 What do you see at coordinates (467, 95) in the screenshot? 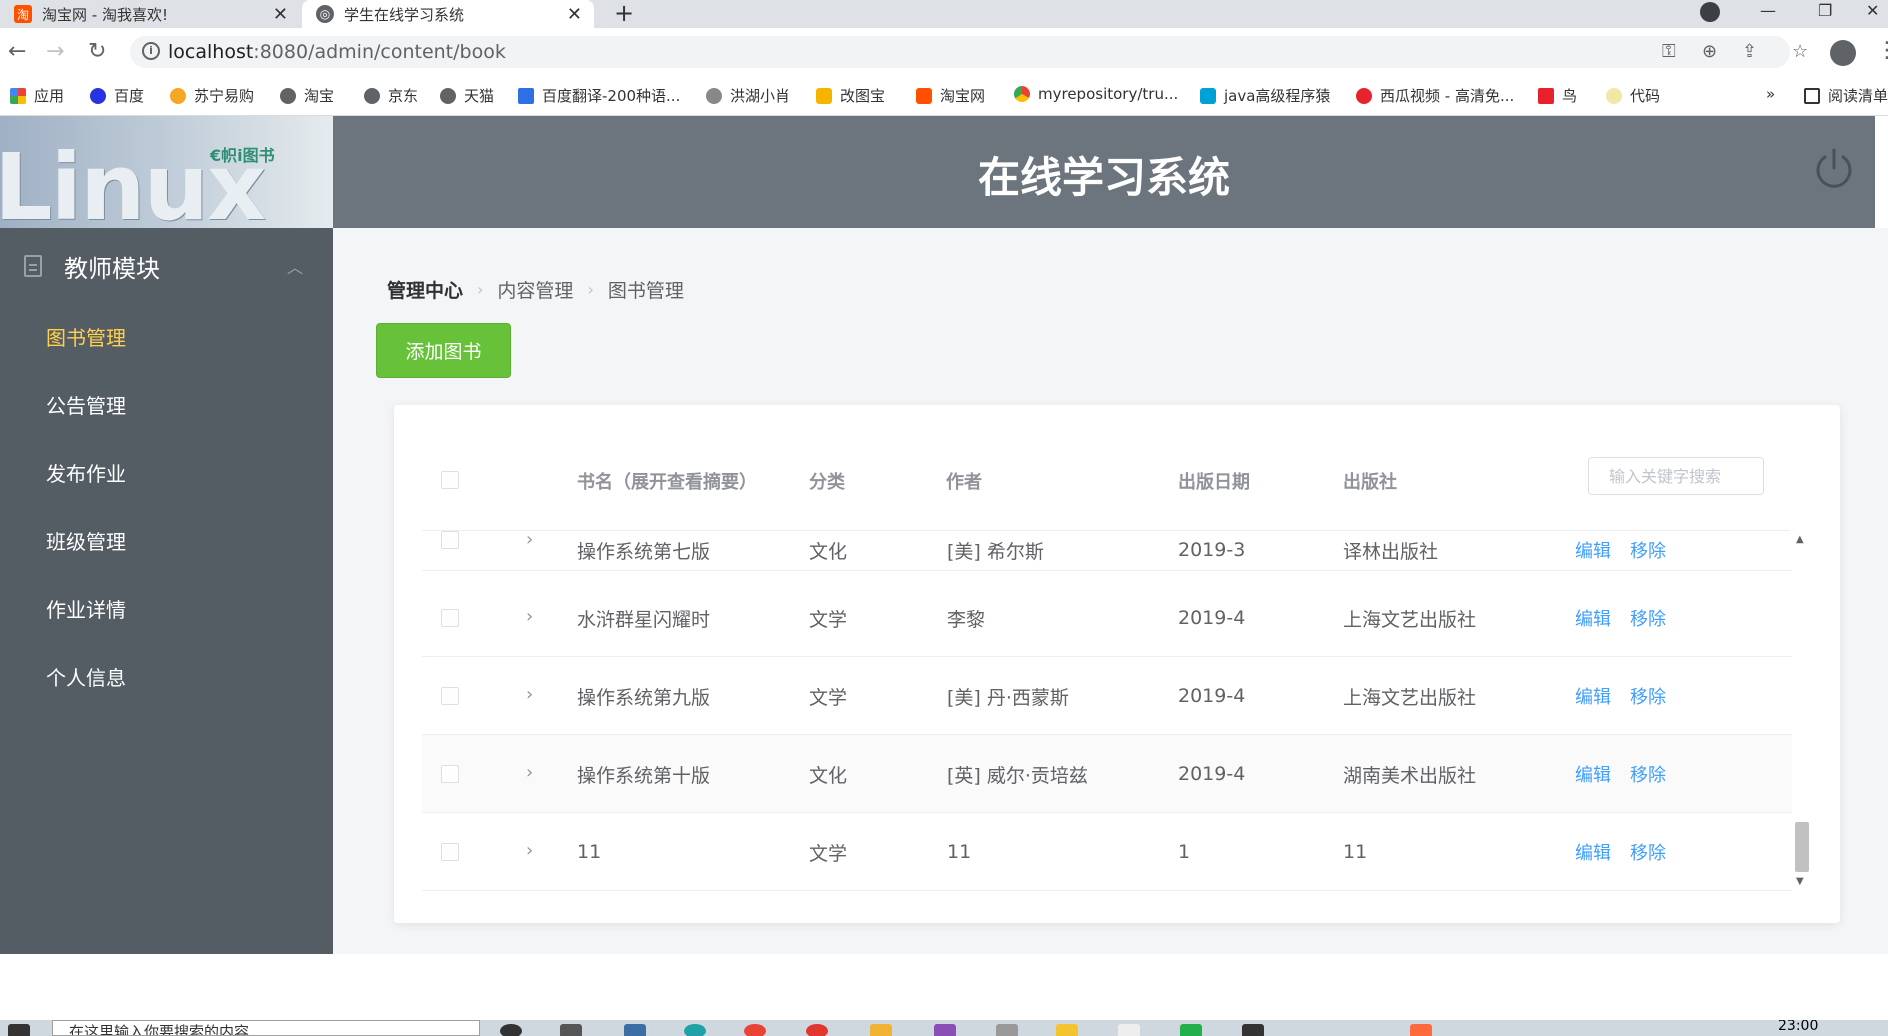
I see `bookmark-tmall: 天猫` at bounding box center [467, 95].